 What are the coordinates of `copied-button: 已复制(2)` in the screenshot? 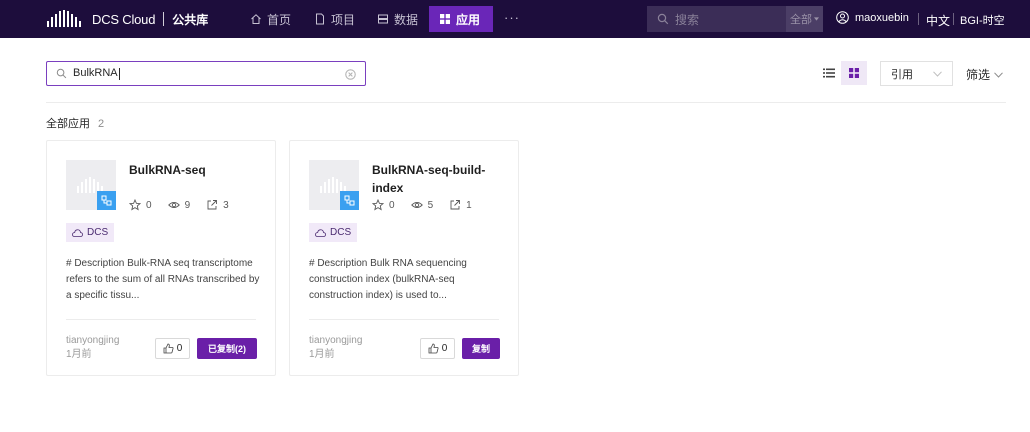 It's located at (227, 348).